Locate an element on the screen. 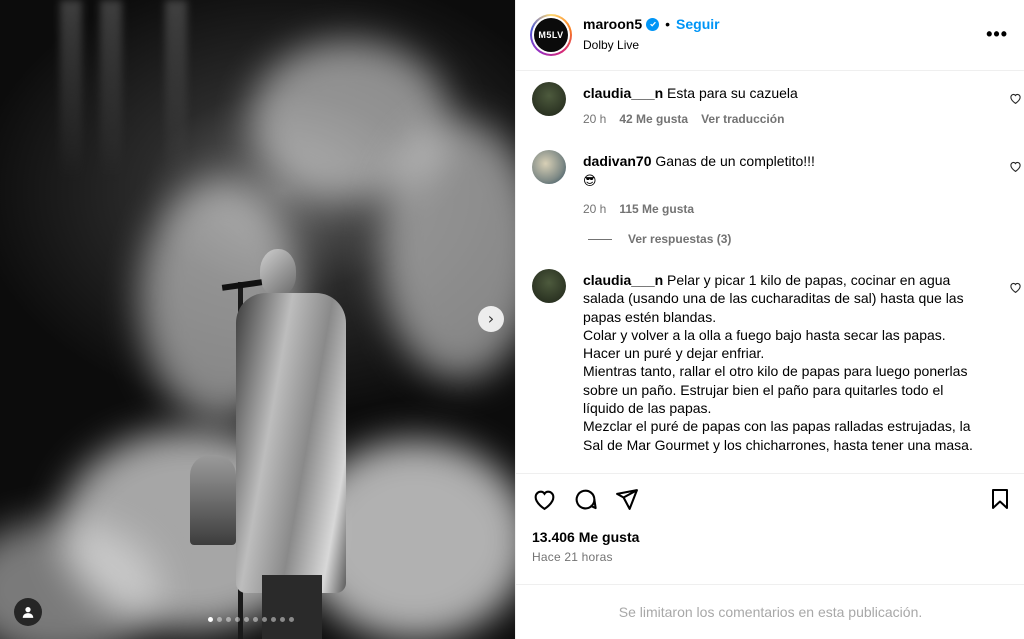 This screenshot has height=639, width=1024. post-header: M5LV maroon5 • Seguir Dolby Live ••• is located at coordinates (770, 35).